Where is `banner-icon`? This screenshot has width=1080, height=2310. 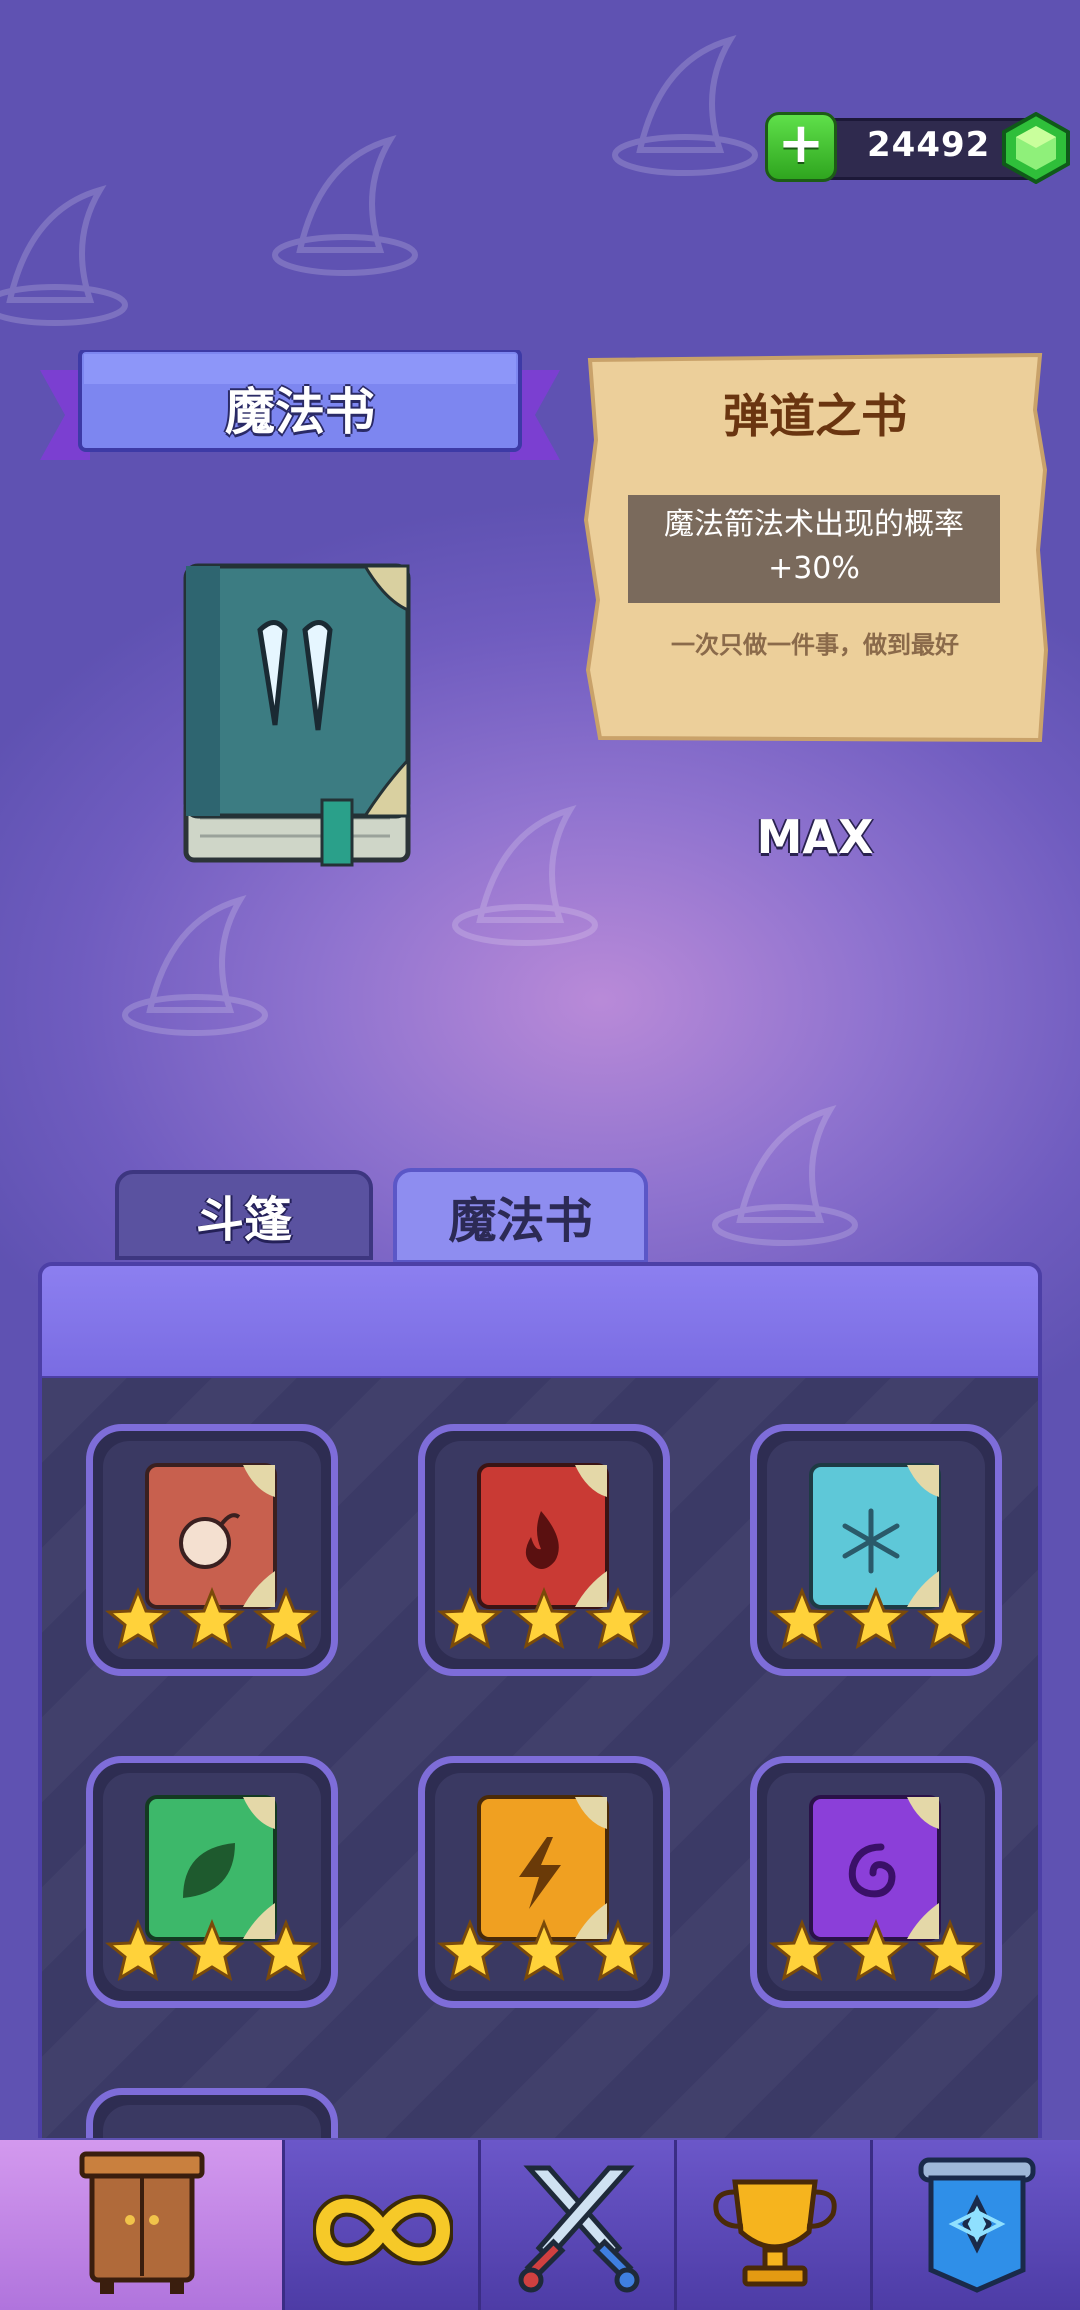
banner-icon is located at coordinates (977, 2225).